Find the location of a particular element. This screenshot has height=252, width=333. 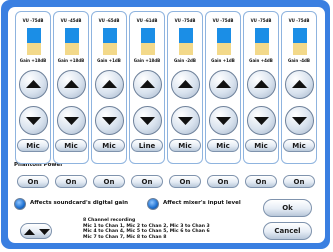

ok-button: Ok is located at coordinates (287, 208).